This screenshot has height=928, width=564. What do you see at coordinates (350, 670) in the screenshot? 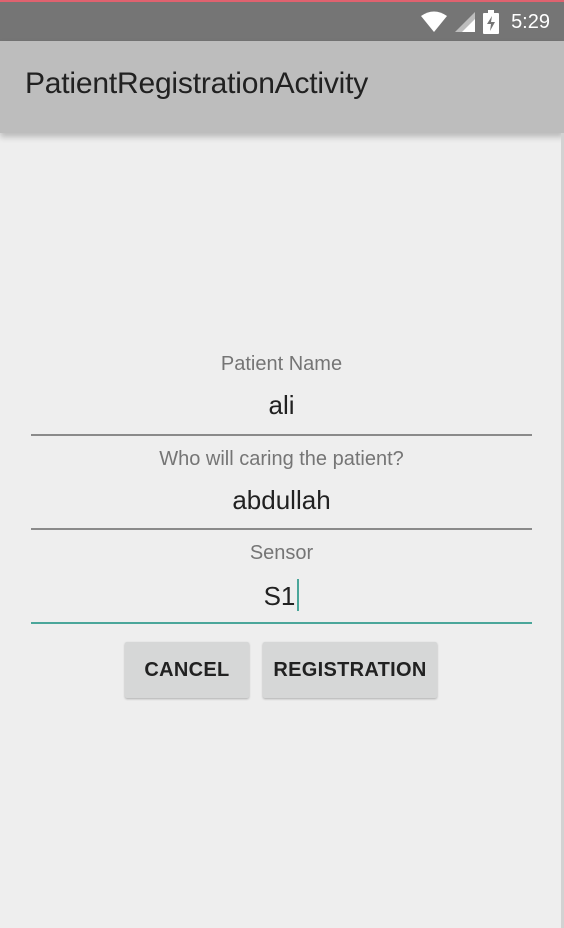
I see `registration-button: REGISTRATION` at bounding box center [350, 670].